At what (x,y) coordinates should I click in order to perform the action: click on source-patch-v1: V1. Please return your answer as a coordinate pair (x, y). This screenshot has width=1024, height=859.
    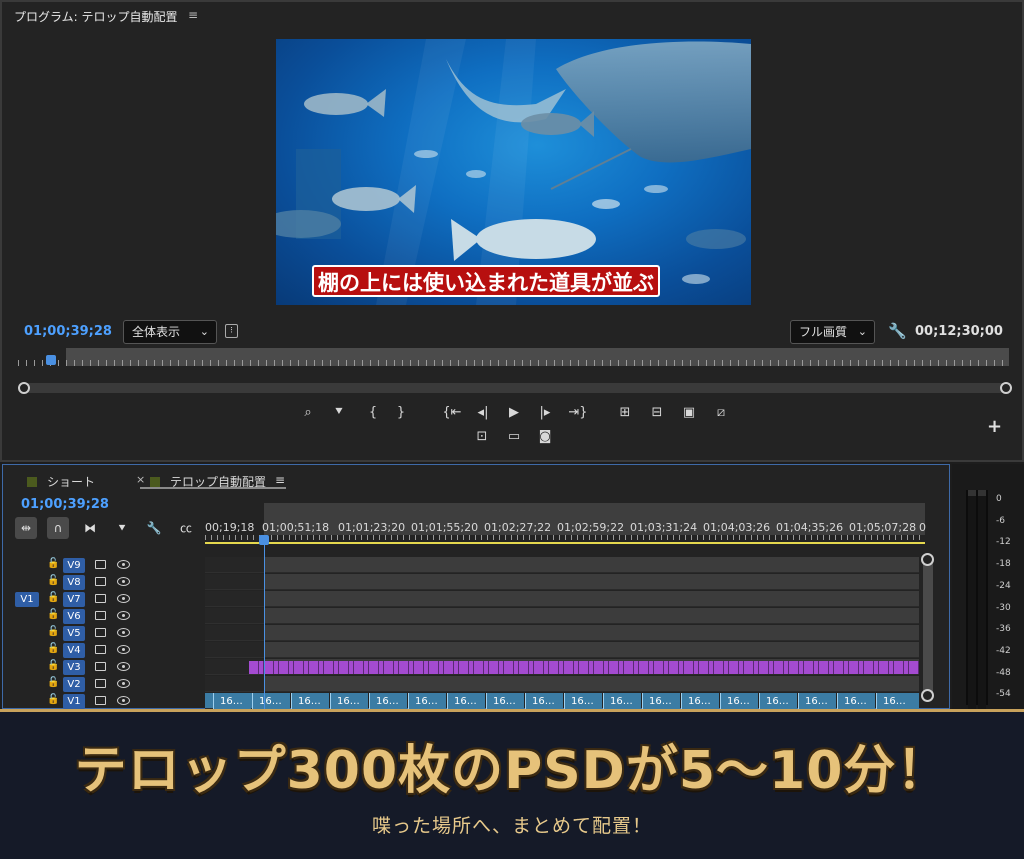
    Looking at the image, I should click on (27, 599).